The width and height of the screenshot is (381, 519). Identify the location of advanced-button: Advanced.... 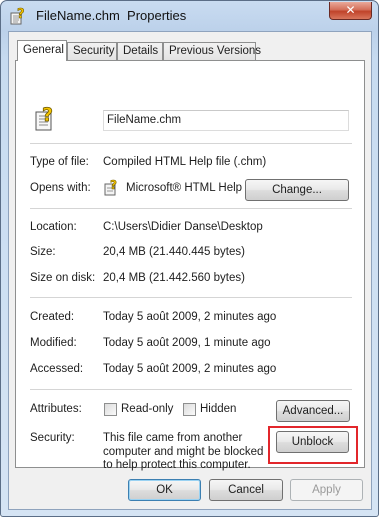
(313, 411).